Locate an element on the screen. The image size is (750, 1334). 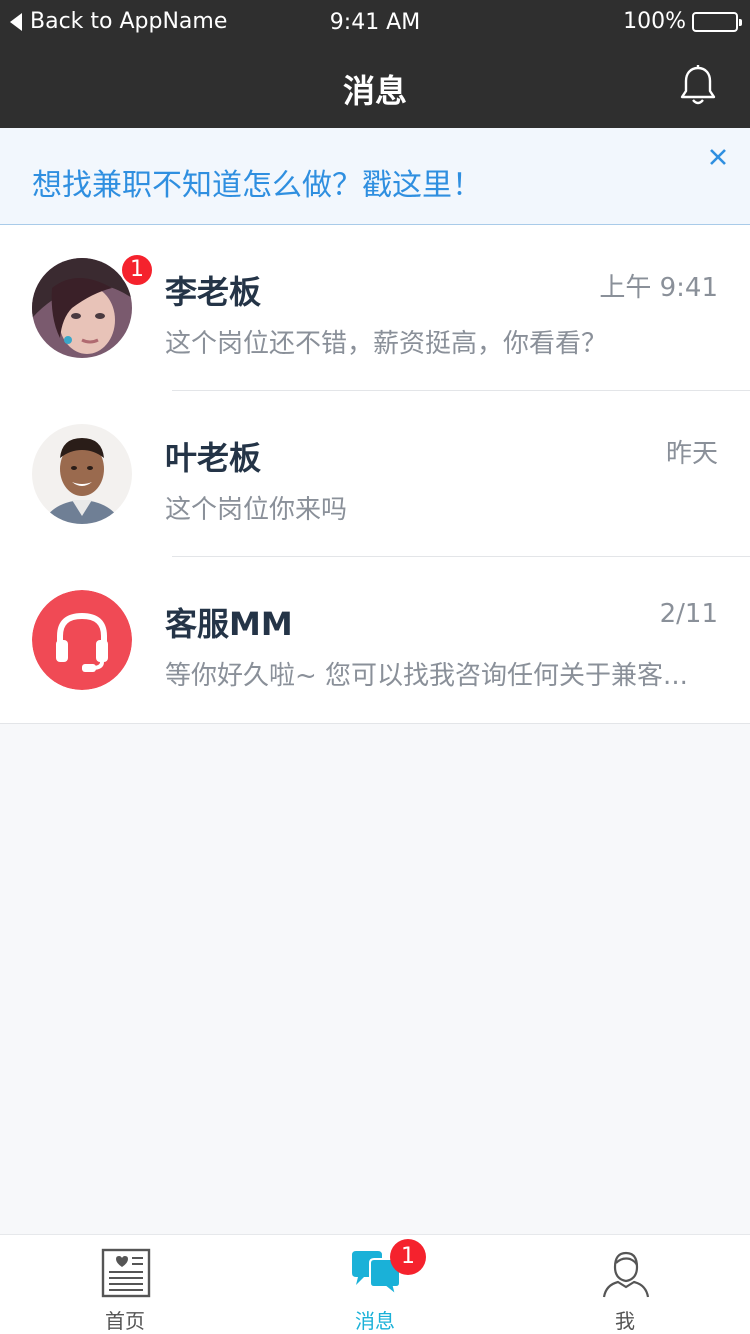
unread-badge: 1 is located at coordinates (137, 270).